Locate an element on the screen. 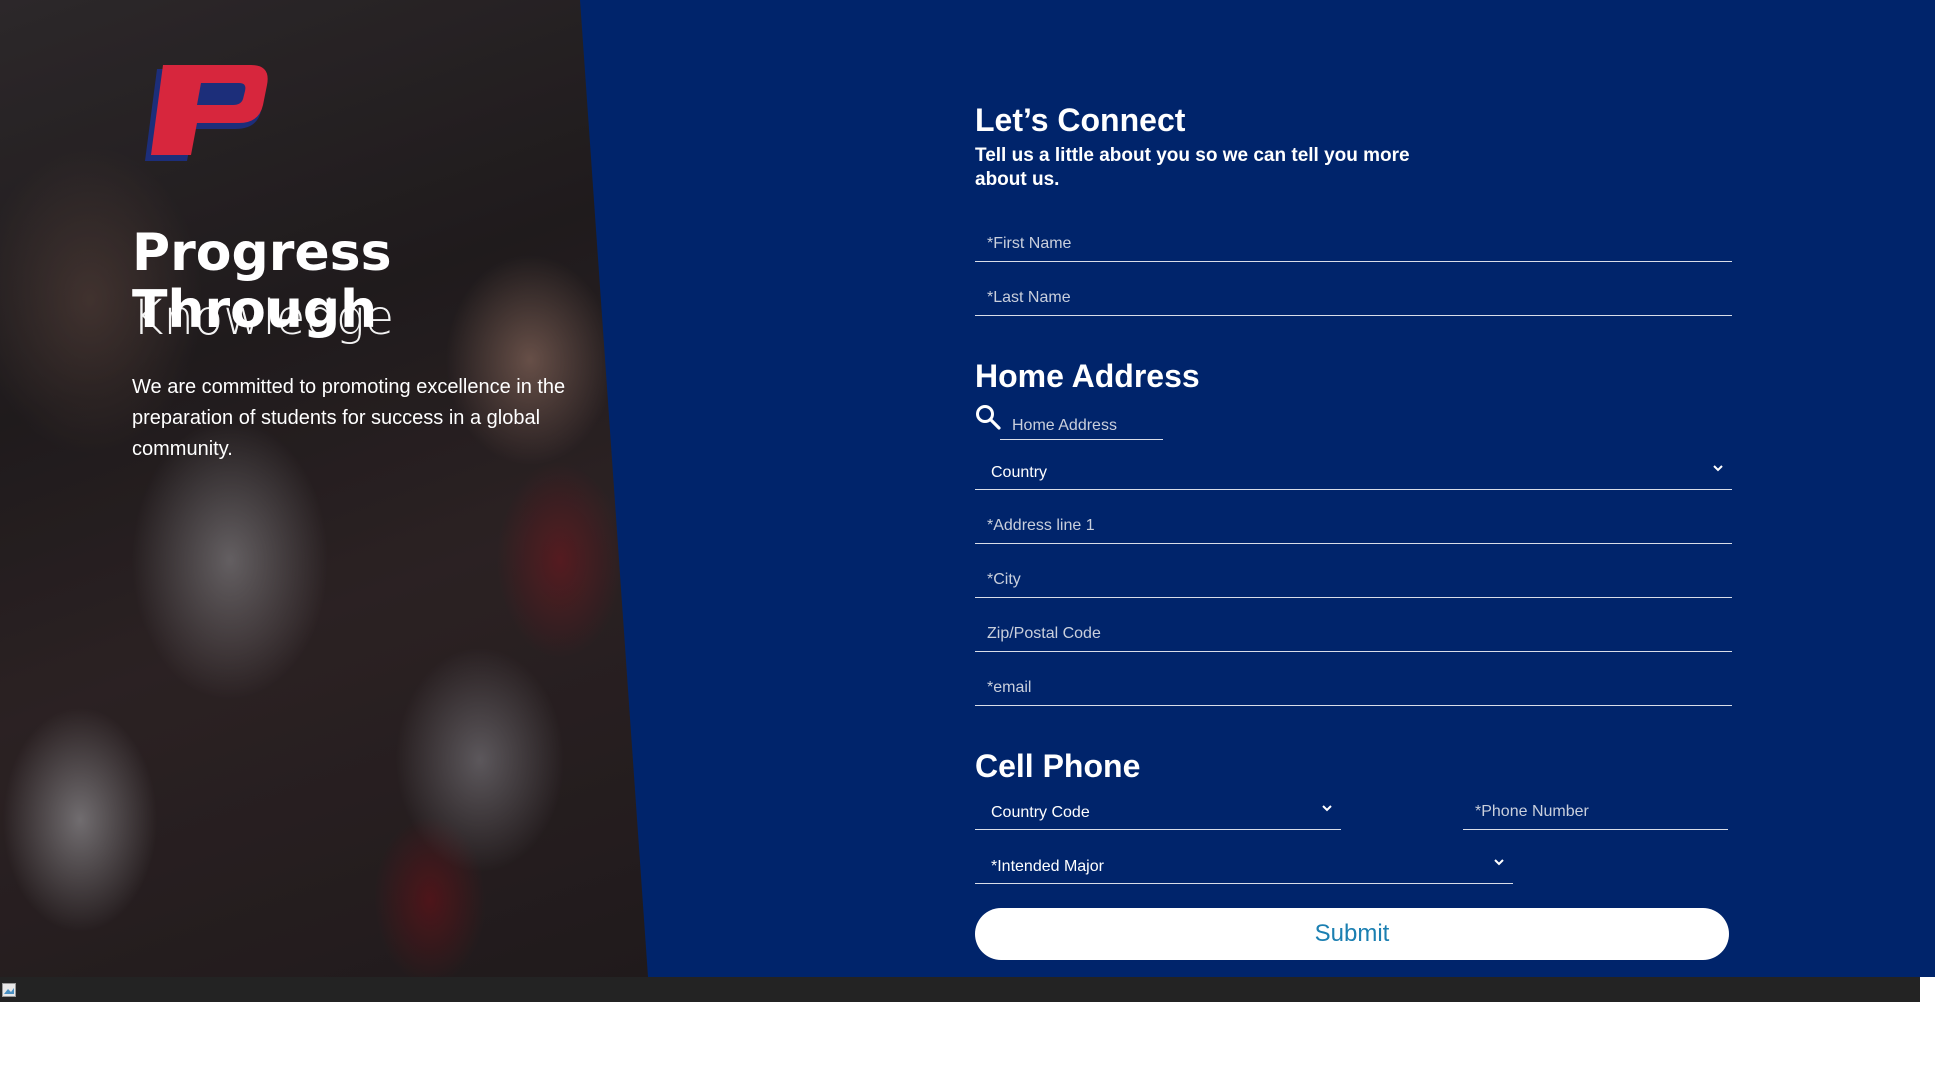 Image resolution: width=1935 pixels, height=1080 pixels. city-input is located at coordinates (1353, 575).